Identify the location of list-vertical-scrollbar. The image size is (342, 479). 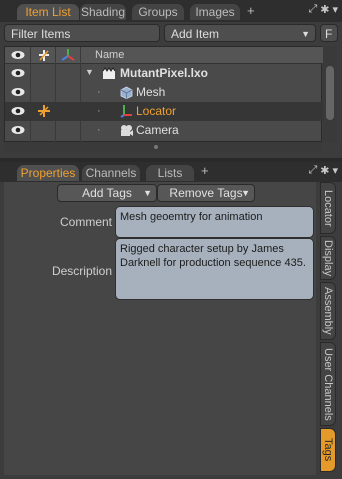
(330, 94).